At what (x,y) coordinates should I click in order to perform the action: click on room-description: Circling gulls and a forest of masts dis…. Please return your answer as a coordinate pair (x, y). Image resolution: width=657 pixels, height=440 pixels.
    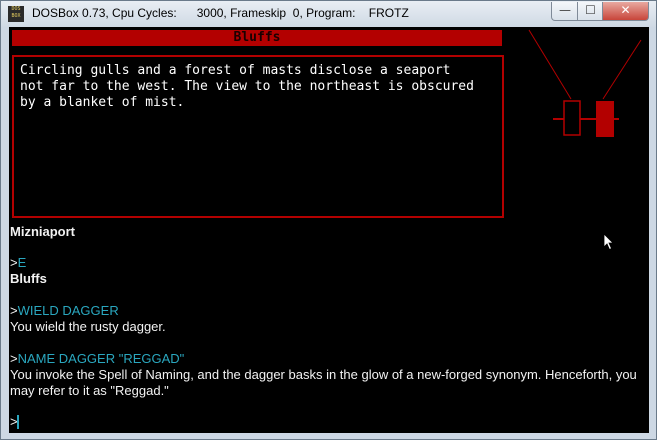
    Looking at the image, I should click on (247, 86).